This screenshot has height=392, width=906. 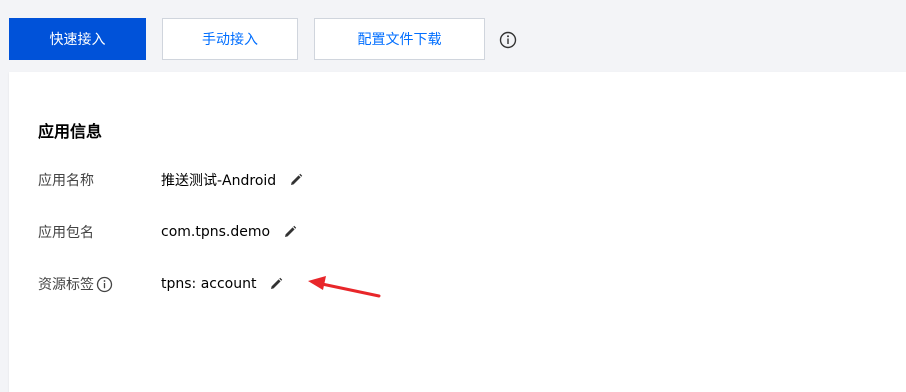 I want to click on resource-tag-row: 资源标签 tpns: account, so click(x=161, y=284).